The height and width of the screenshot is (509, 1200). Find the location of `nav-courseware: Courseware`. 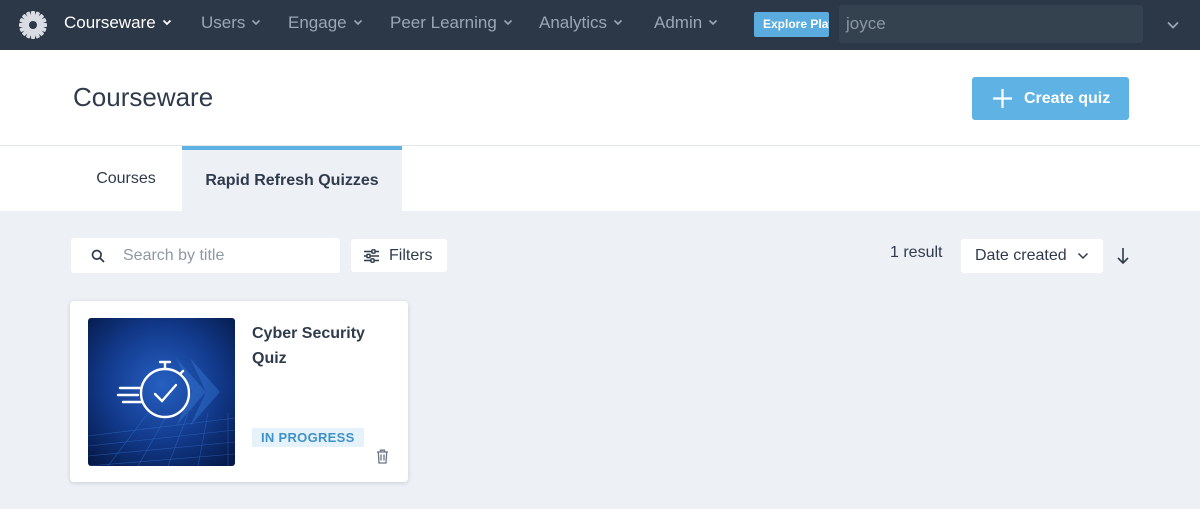

nav-courseware: Courseware is located at coordinates (118, 24).